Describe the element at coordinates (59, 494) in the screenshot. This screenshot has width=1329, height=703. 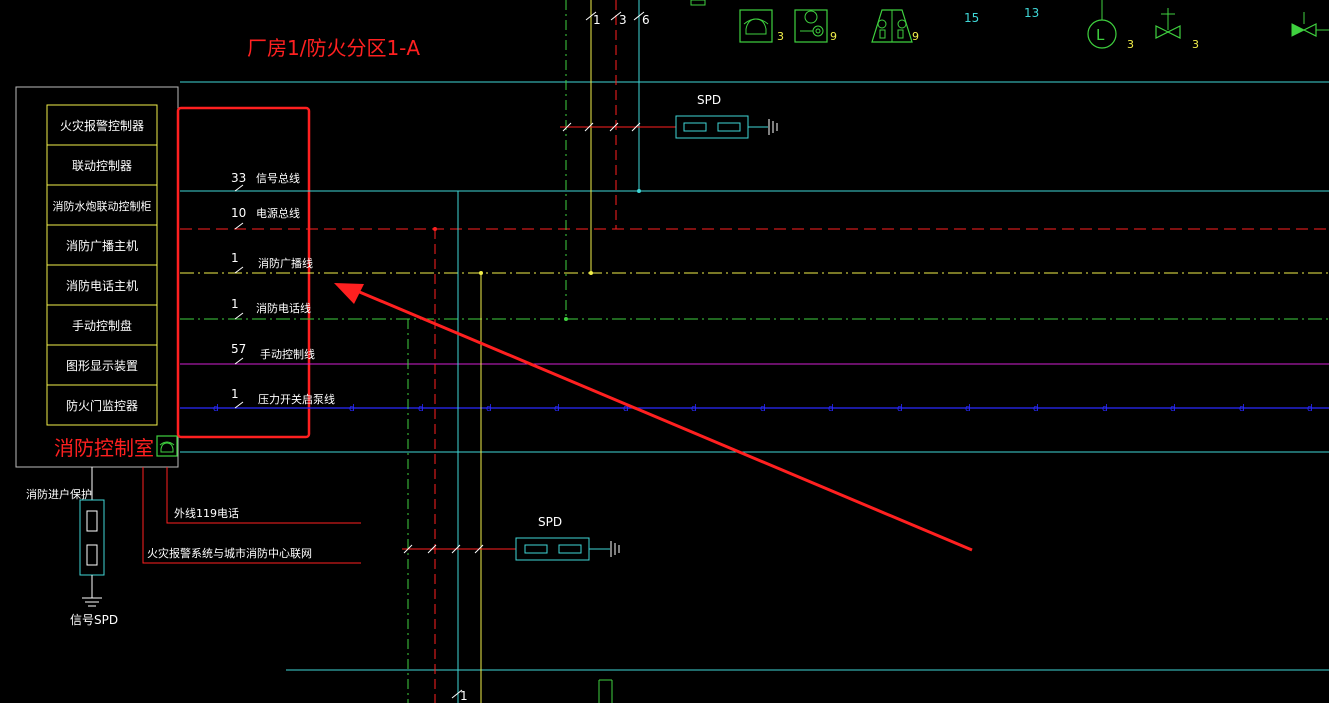
I see `entry-protection-label: 消防进户保护` at that location.